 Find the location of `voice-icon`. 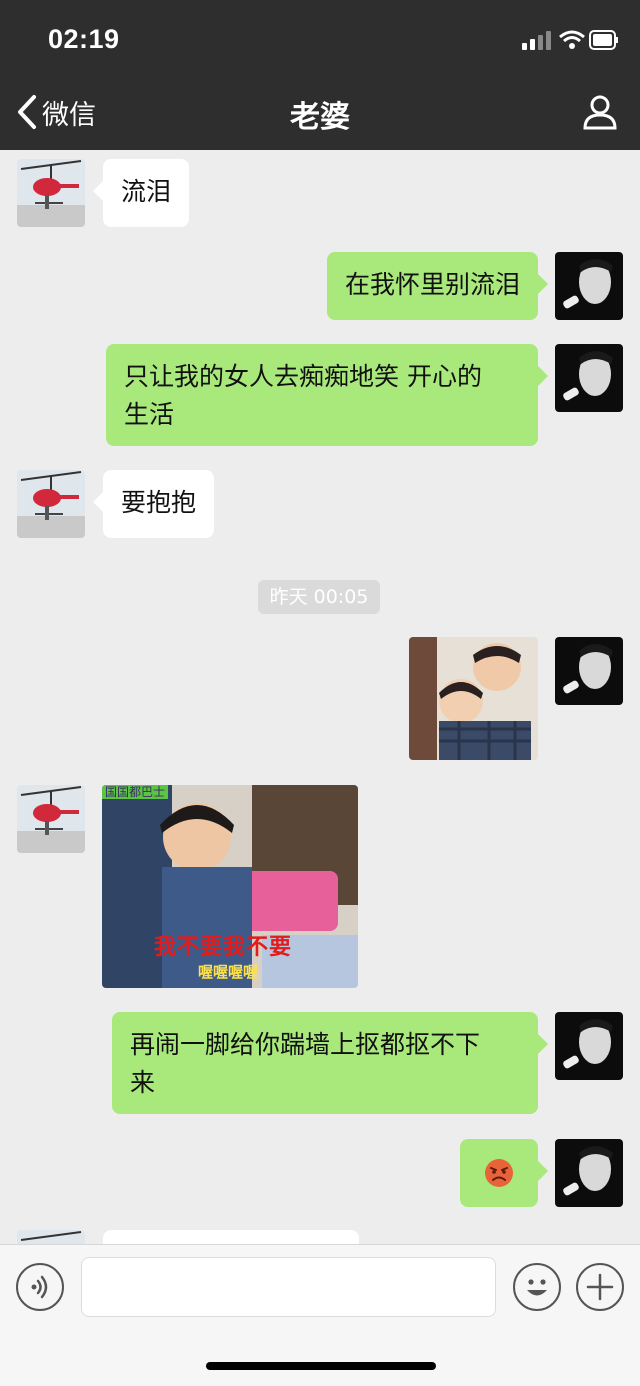

voice-icon is located at coordinates (39, 1287).